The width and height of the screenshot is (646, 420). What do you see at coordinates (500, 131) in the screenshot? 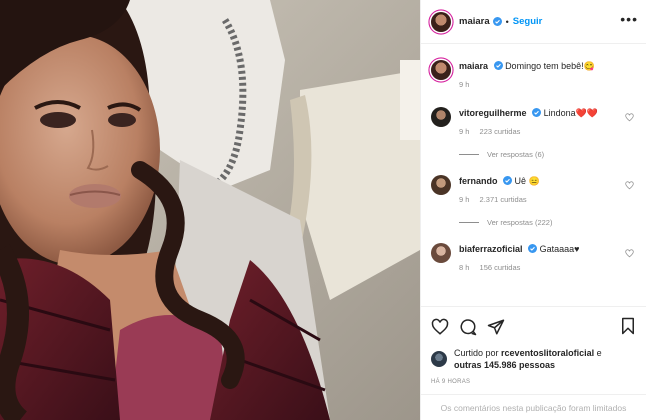
I see `comment-likes: 223 curtidas` at bounding box center [500, 131].